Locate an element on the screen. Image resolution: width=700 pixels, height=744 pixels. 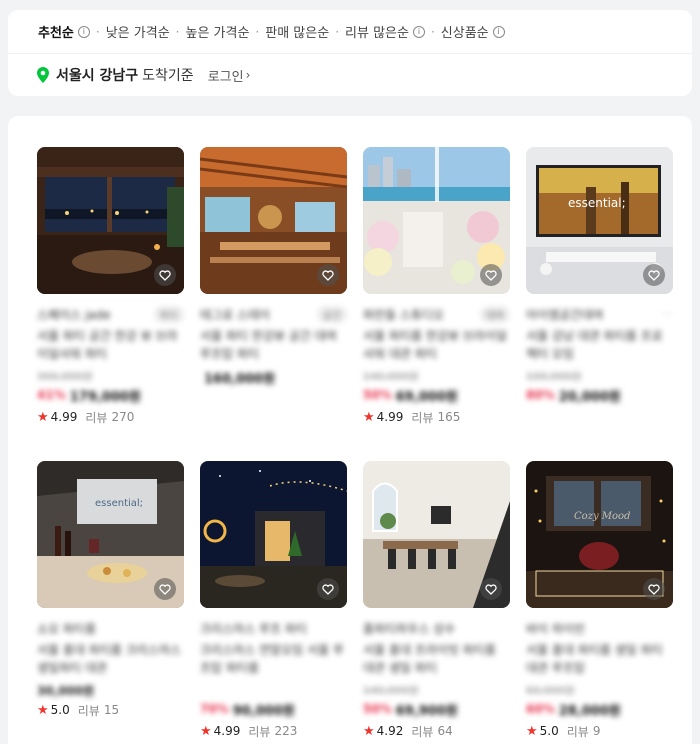
svg-text: essential; is located at coordinates (119, 503).